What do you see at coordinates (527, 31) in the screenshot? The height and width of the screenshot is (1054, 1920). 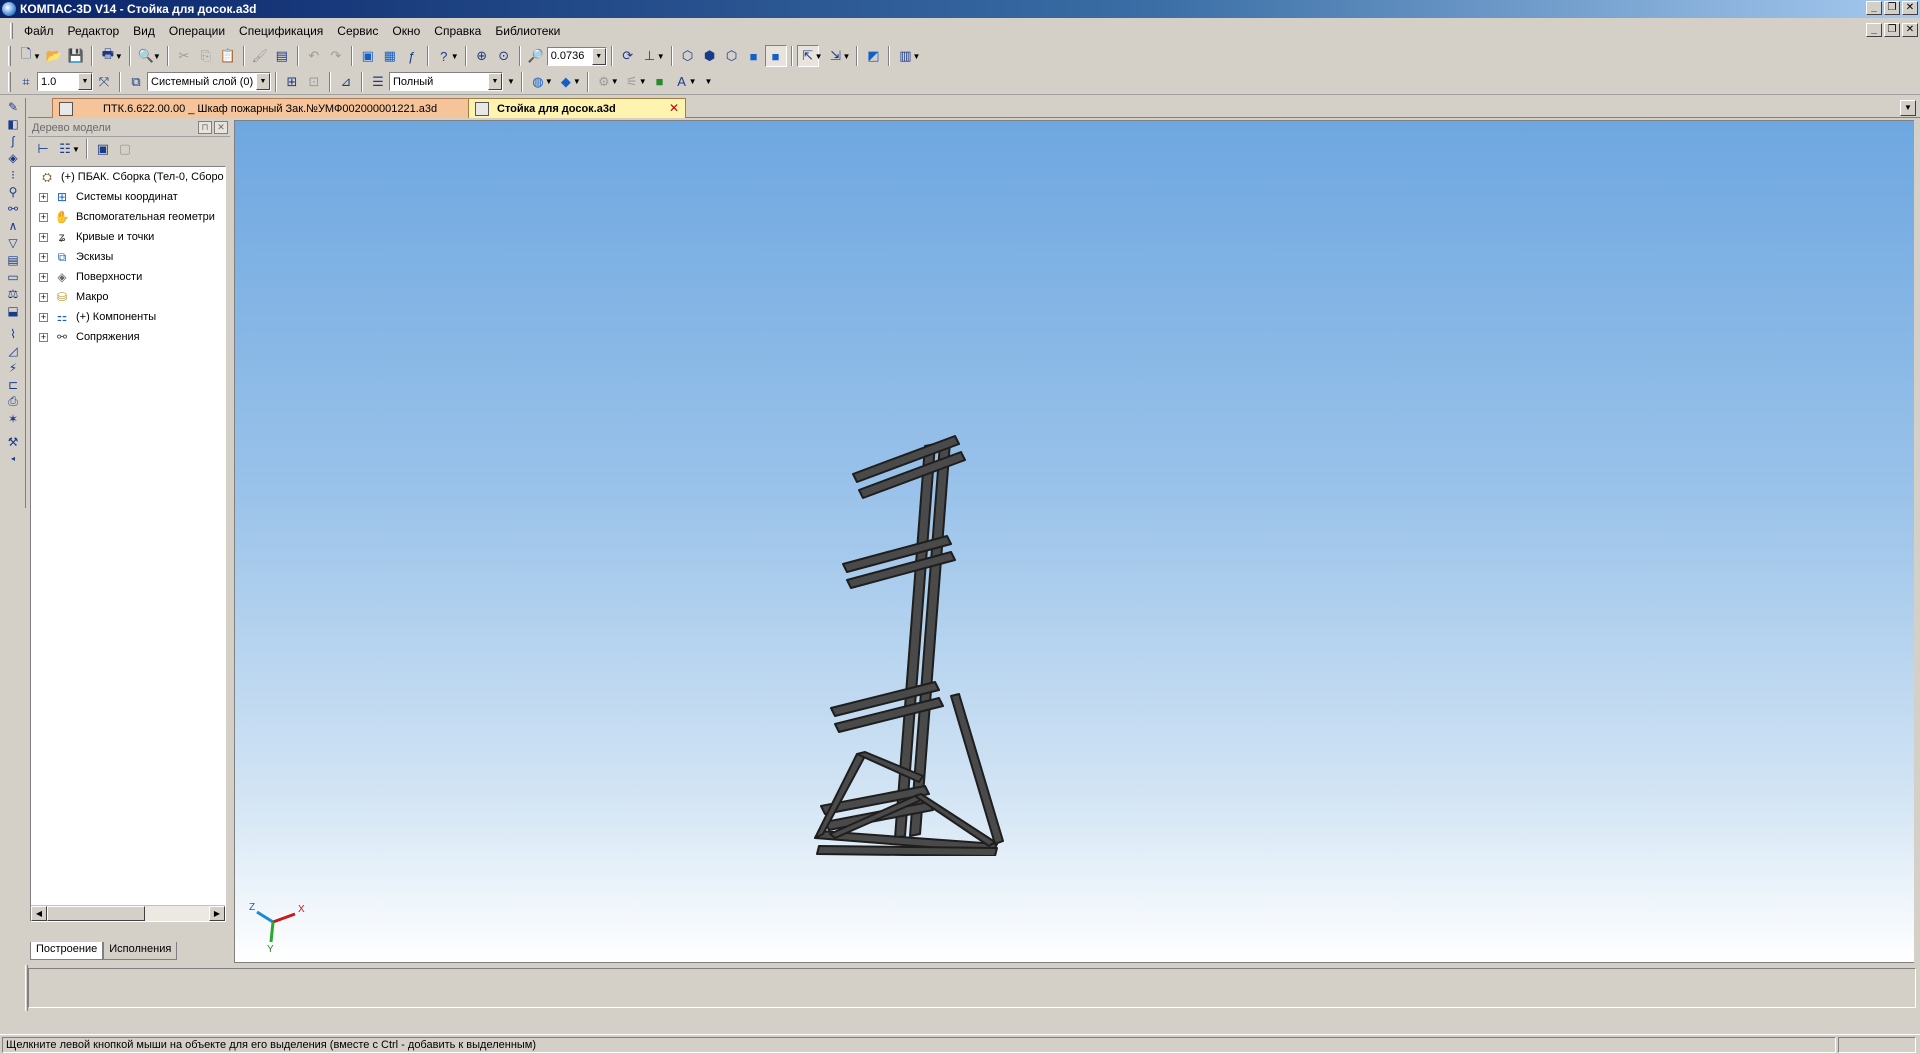 I see `menu-libraries: Библиотеки` at bounding box center [527, 31].